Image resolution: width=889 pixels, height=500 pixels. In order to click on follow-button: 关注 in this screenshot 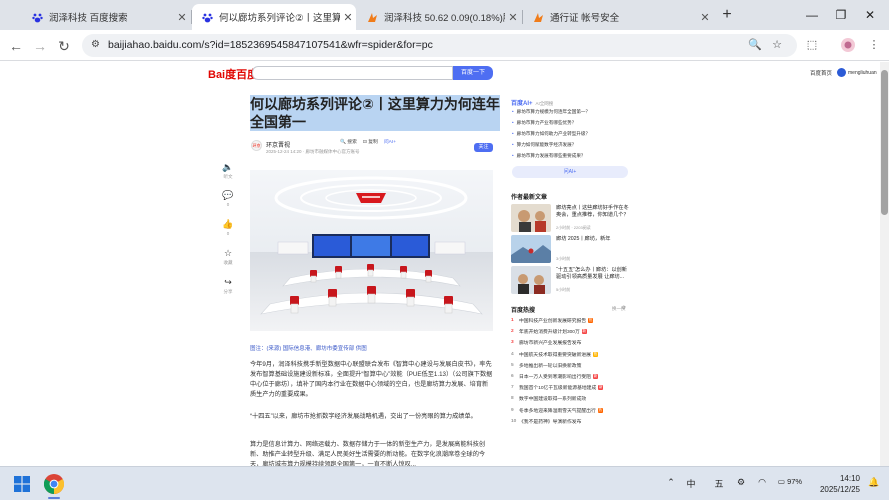, I will do `click(483, 147)`.